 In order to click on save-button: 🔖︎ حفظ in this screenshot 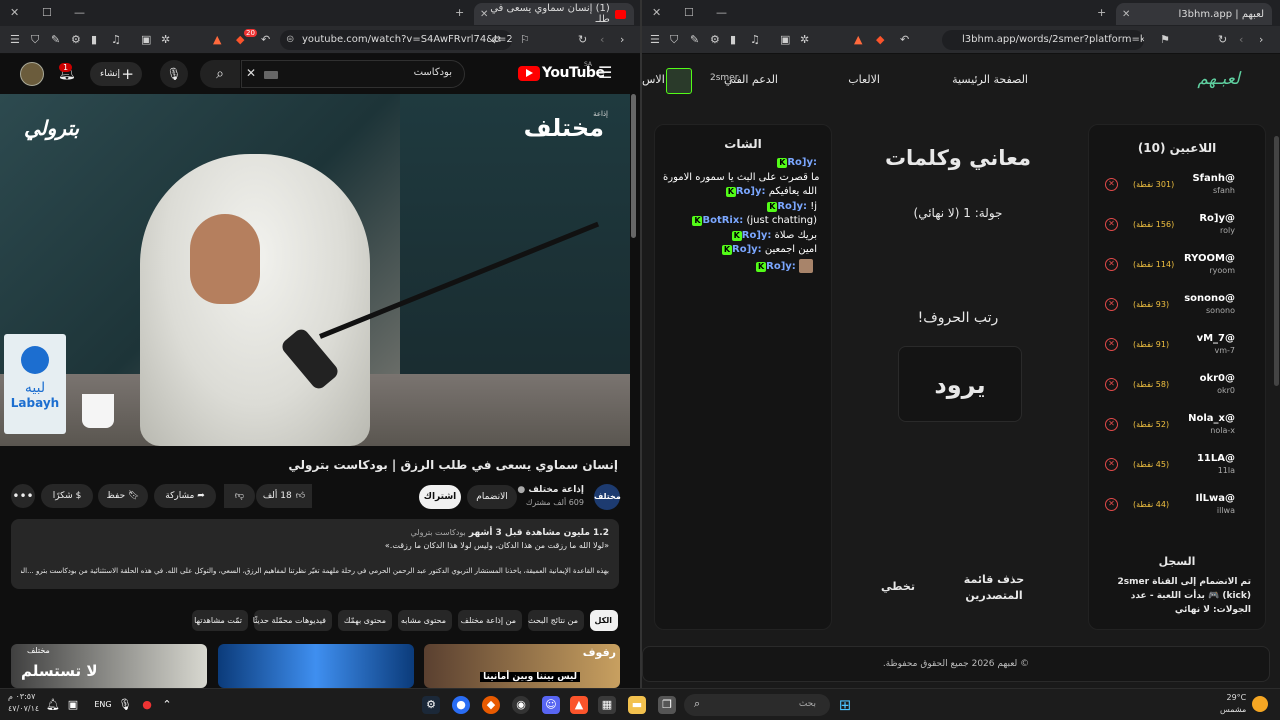, I will do `click(123, 496)`.